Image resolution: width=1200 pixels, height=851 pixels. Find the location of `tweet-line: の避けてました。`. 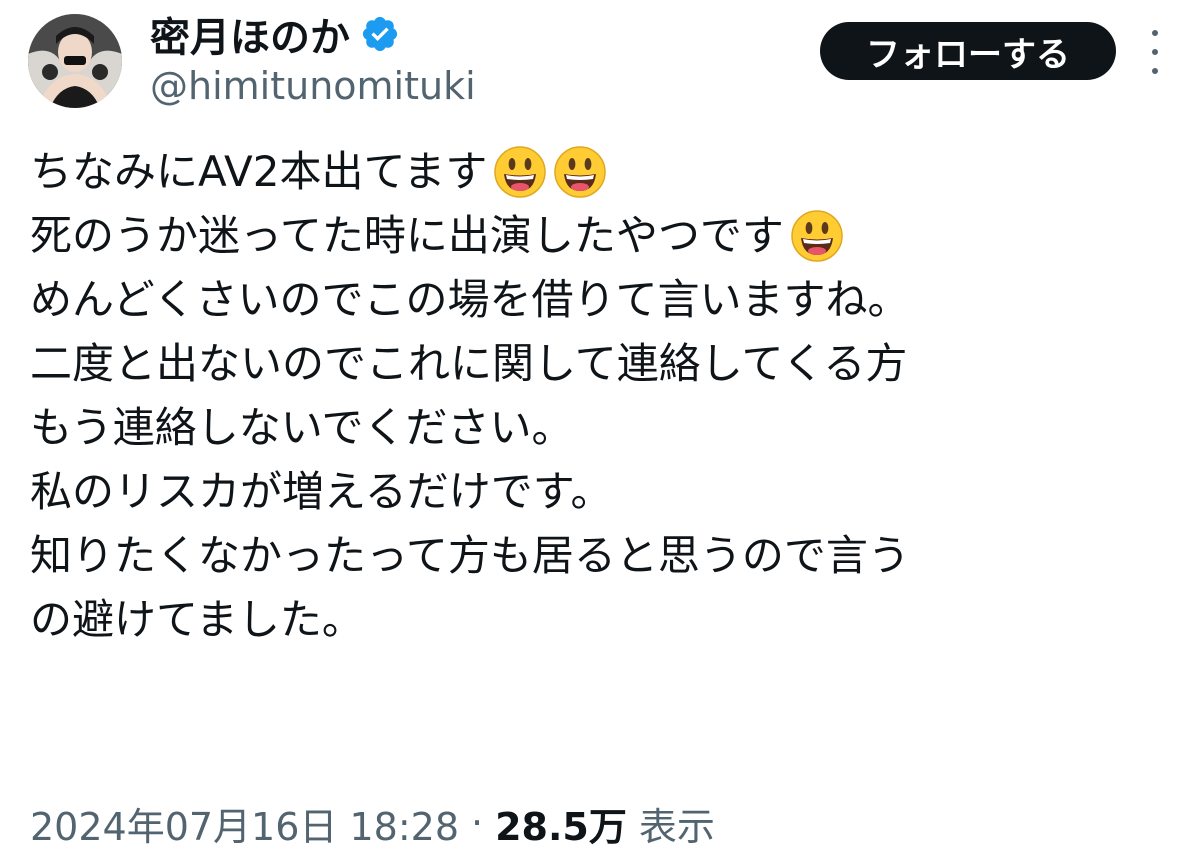

tweet-line: の避けてました。 is located at coordinates (605, 620).